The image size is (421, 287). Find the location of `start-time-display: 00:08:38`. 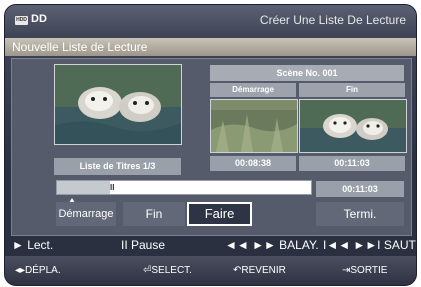

start-time-display: 00:08:38 is located at coordinates (253, 163).